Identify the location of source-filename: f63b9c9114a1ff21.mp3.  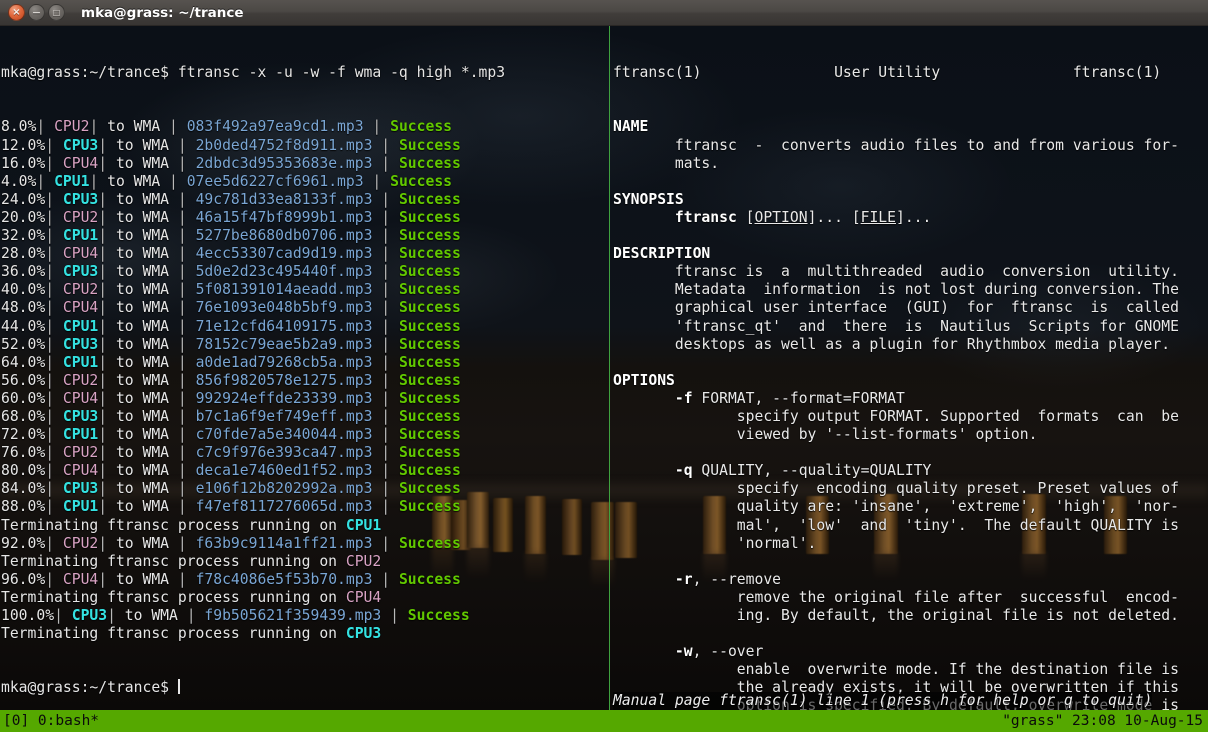
(284, 543).